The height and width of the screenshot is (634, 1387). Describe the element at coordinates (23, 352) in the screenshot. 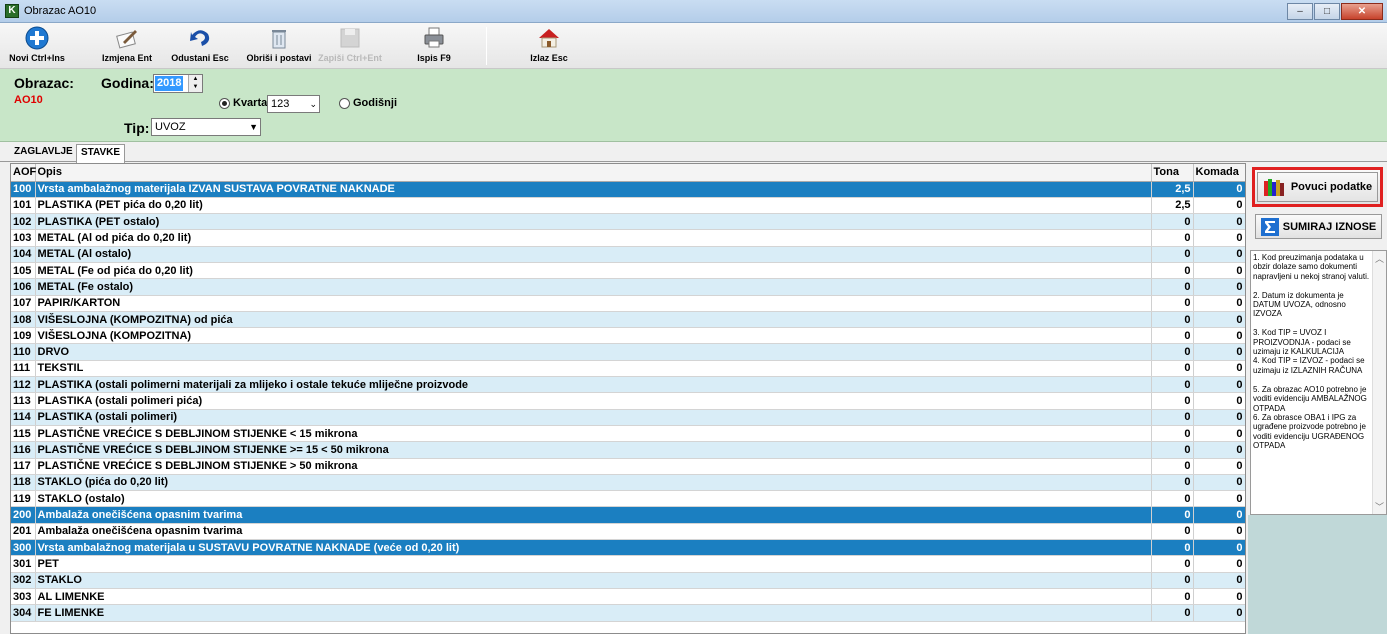

I see `cell-aof: 110` at that location.